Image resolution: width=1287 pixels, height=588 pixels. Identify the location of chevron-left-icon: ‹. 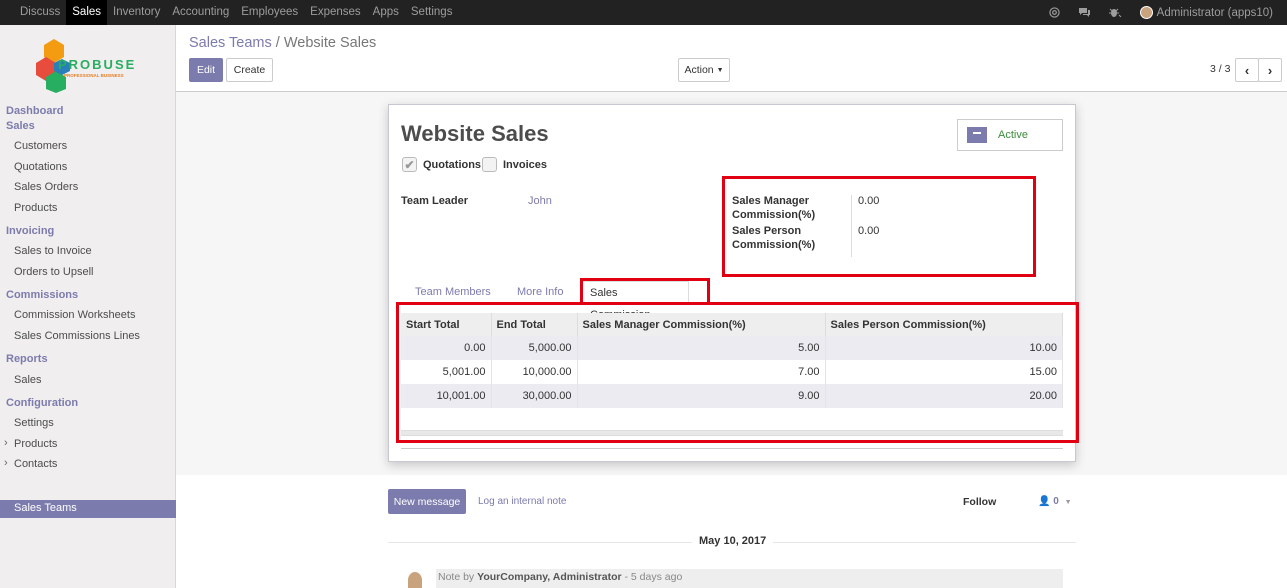
(1247, 70).